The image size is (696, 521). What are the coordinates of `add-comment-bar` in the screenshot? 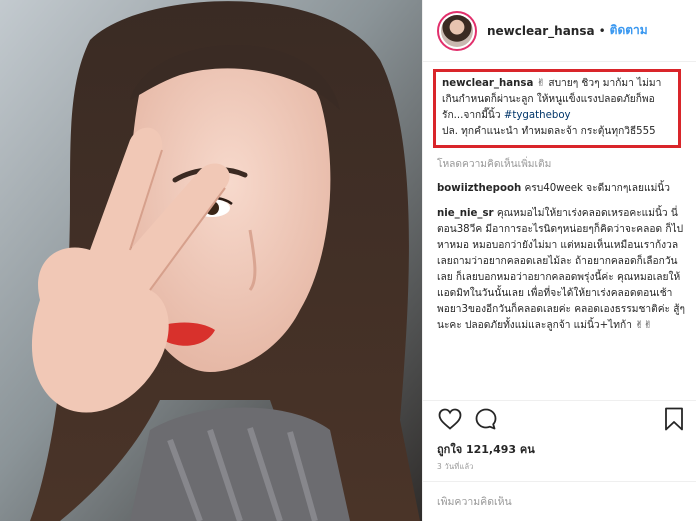 It's located at (559, 501).